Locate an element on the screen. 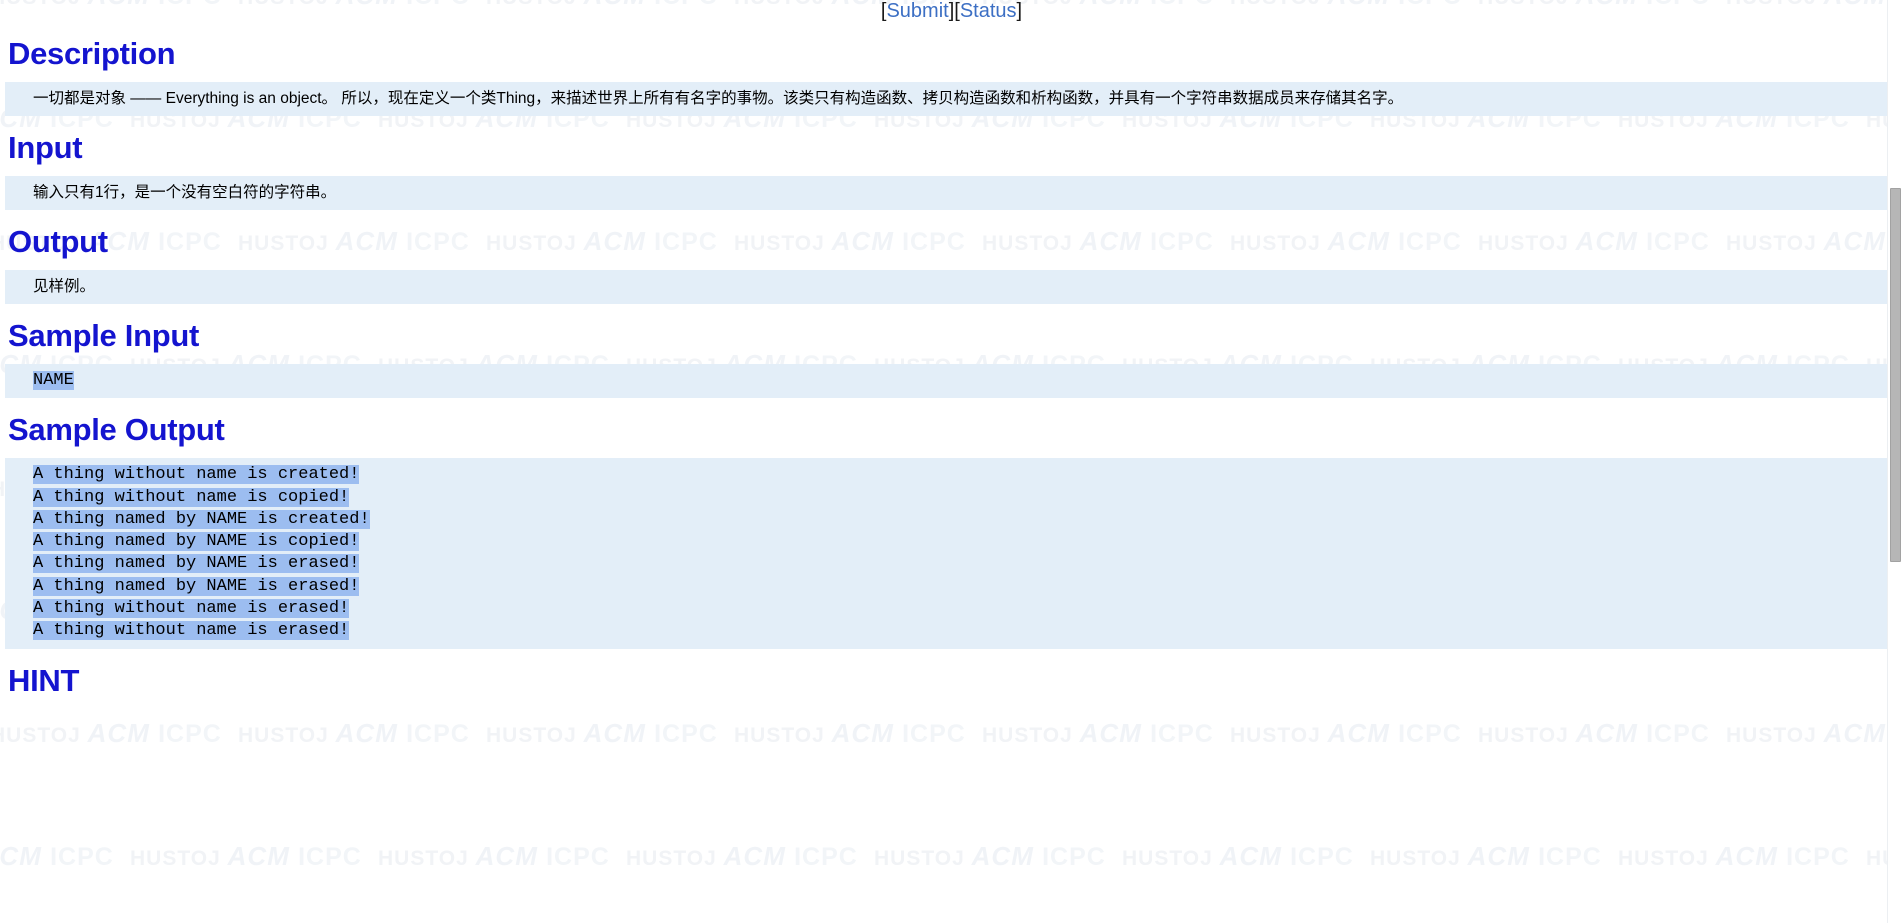  sample-input-heading: Sample Input is located at coordinates (104, 335).